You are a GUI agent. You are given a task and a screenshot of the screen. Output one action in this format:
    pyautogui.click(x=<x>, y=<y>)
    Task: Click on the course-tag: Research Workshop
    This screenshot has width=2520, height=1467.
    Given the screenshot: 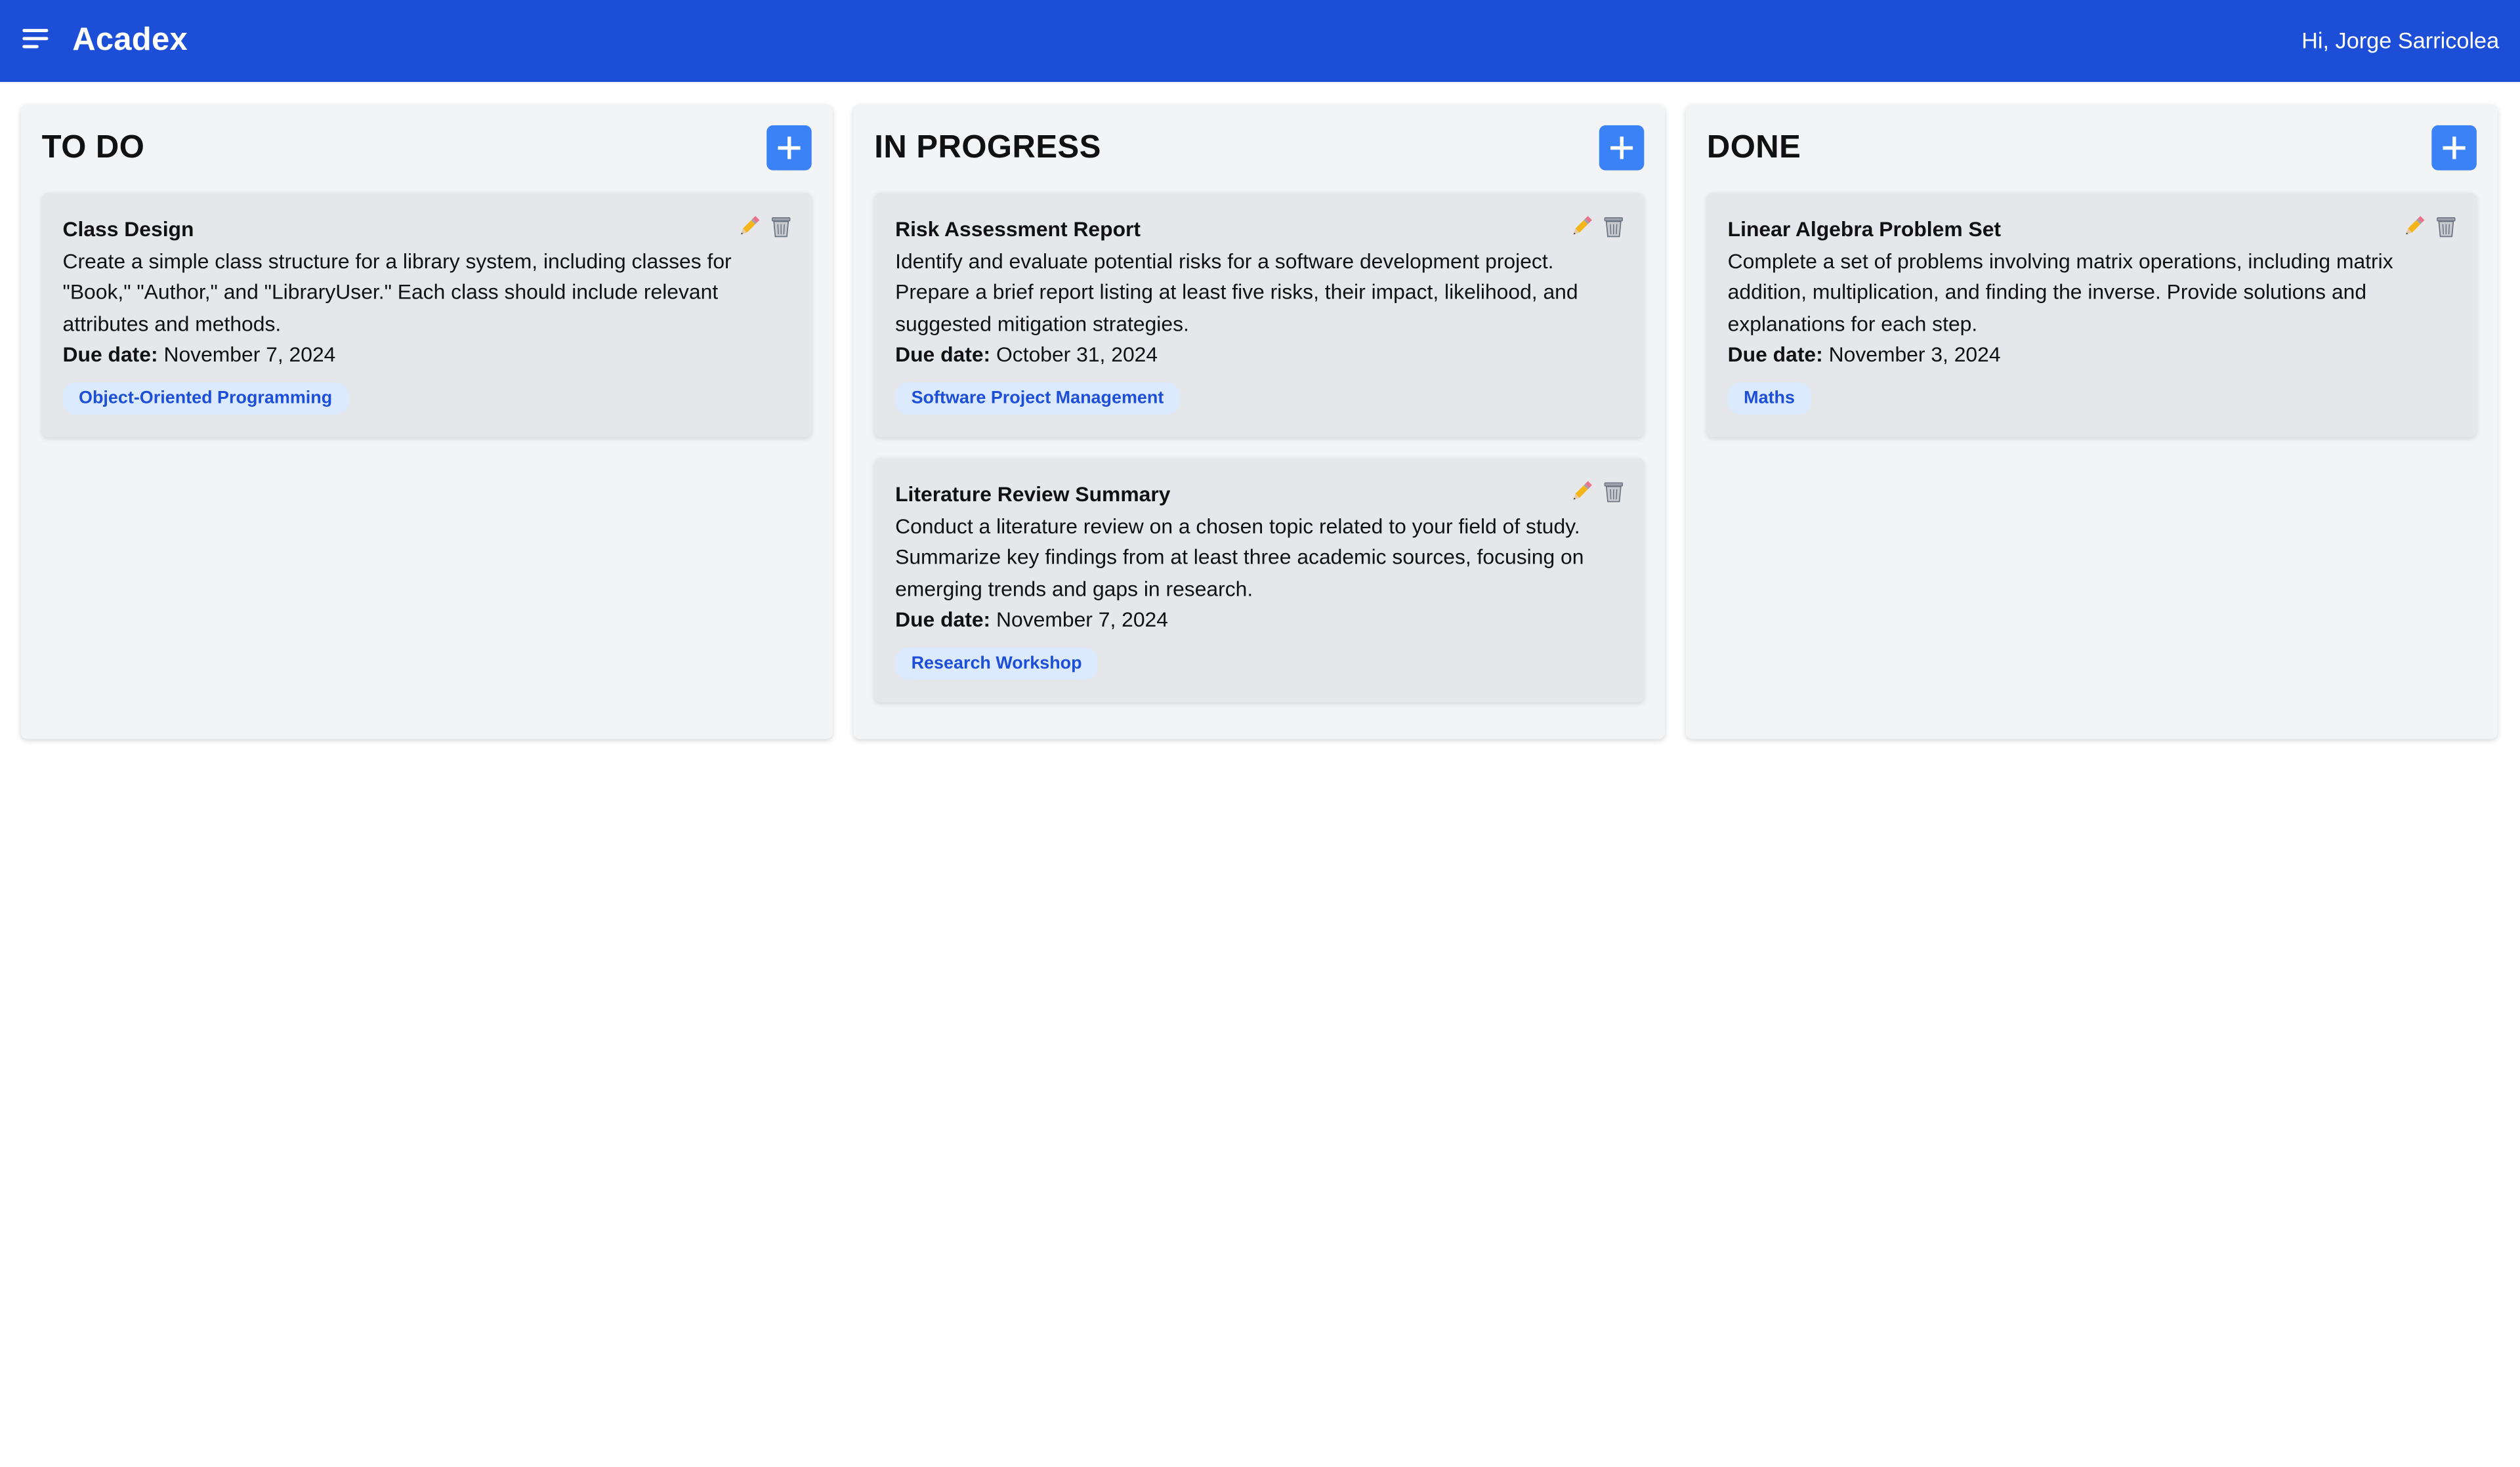 What is the action you would take?
    pyautogui.click(x=997, y=663)
    